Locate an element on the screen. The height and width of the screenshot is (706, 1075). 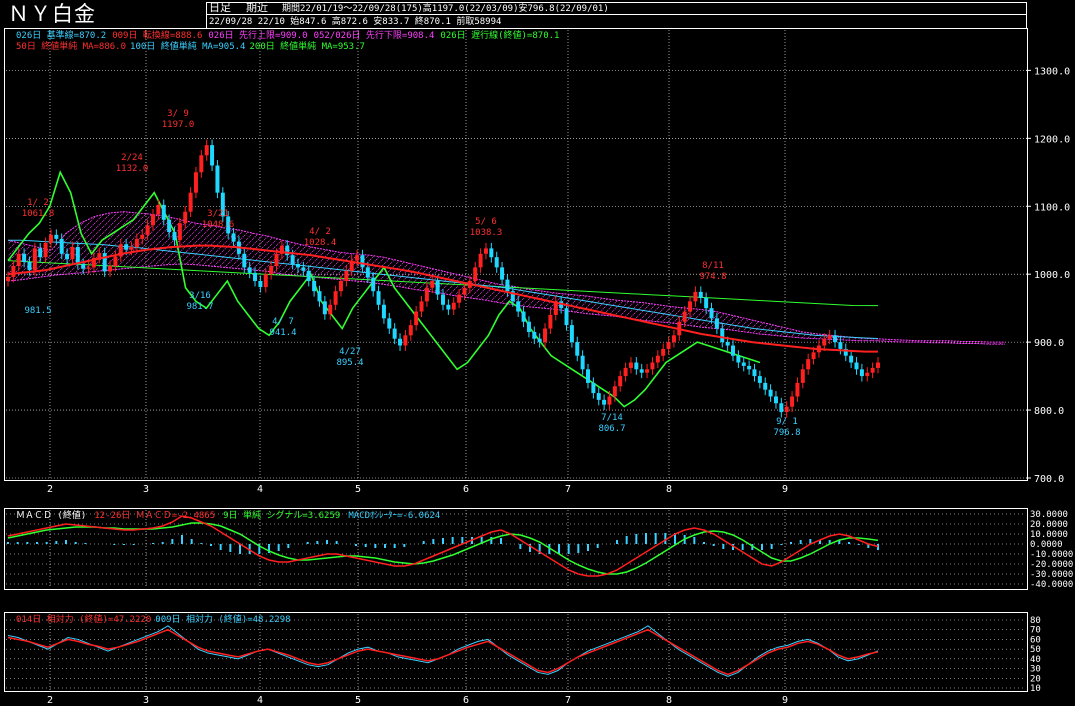
annotation-date: 4/27 is located at coordinates (350, 352).